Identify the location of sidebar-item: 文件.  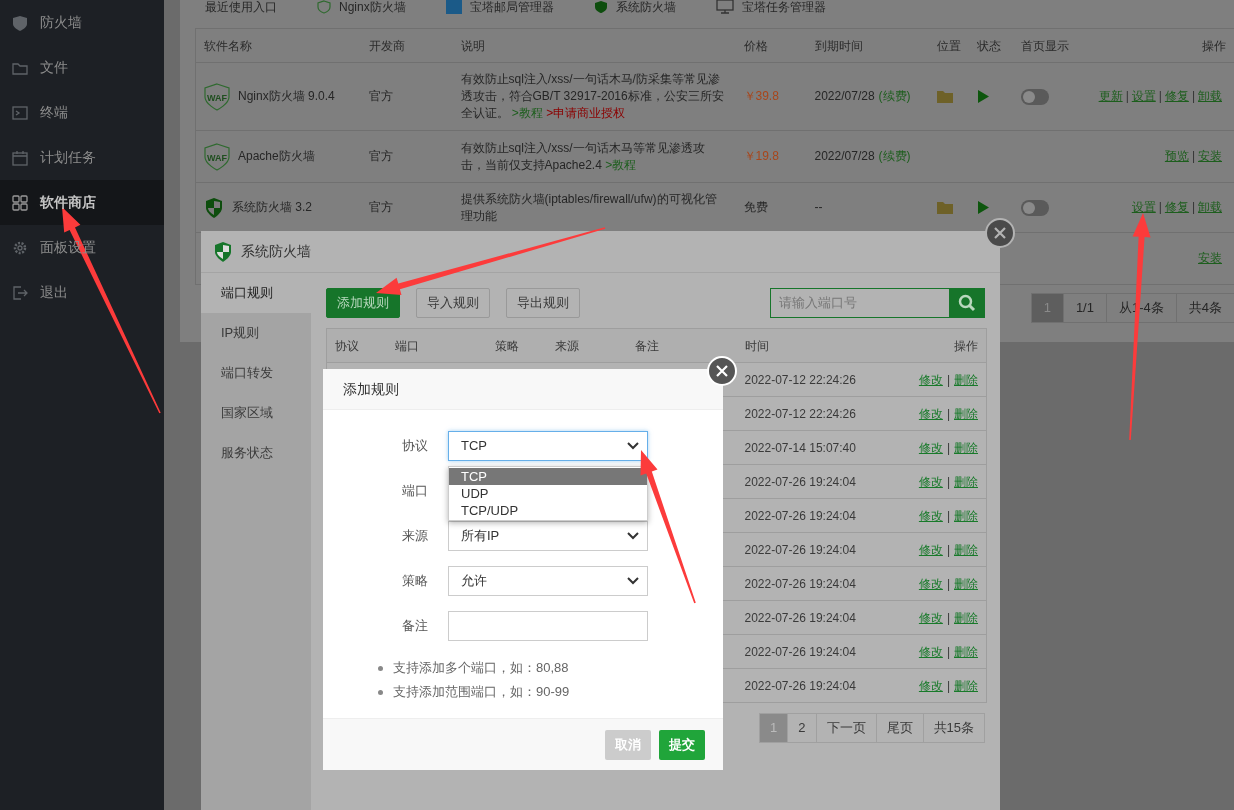
(82, 67).